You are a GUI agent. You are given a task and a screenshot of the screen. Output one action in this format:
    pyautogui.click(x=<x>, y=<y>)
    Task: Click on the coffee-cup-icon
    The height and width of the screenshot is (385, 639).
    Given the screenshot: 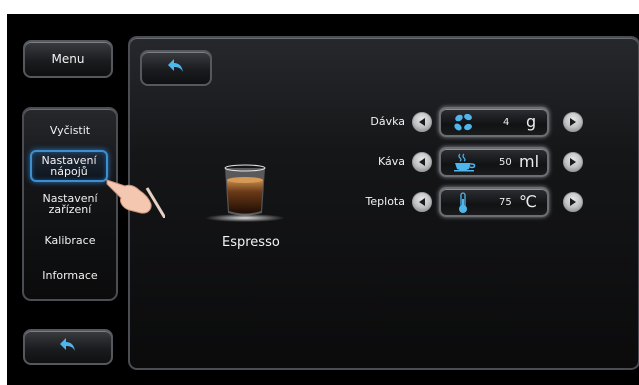 What is the action you would take?
    pyautogui.click(x=465, y=165)
    